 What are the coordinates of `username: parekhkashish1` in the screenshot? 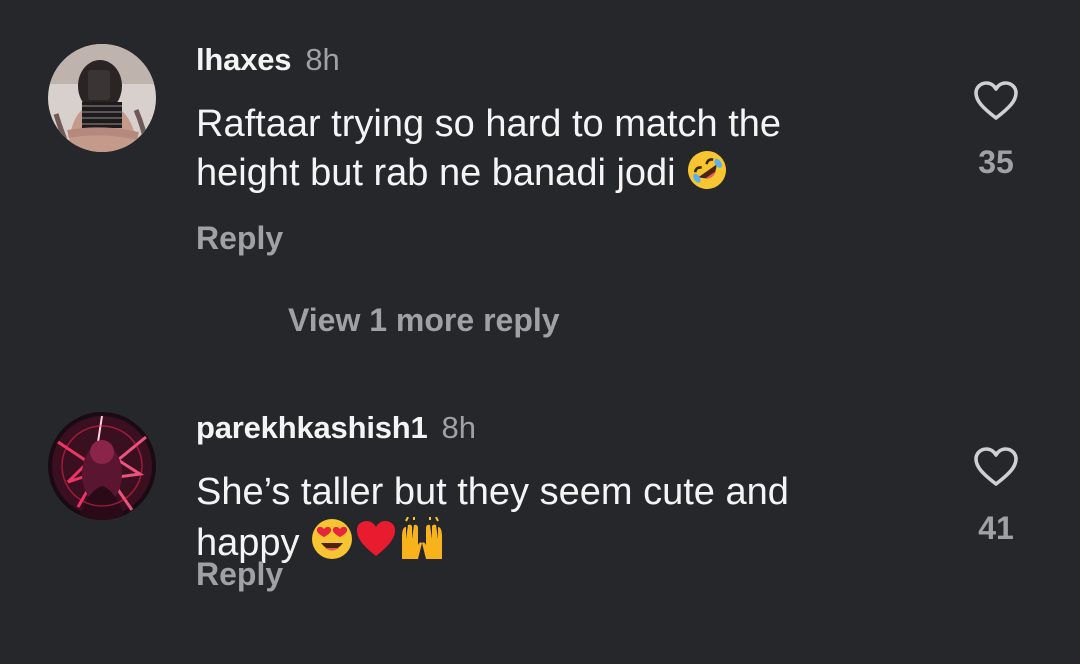 It's located at (312, 427).